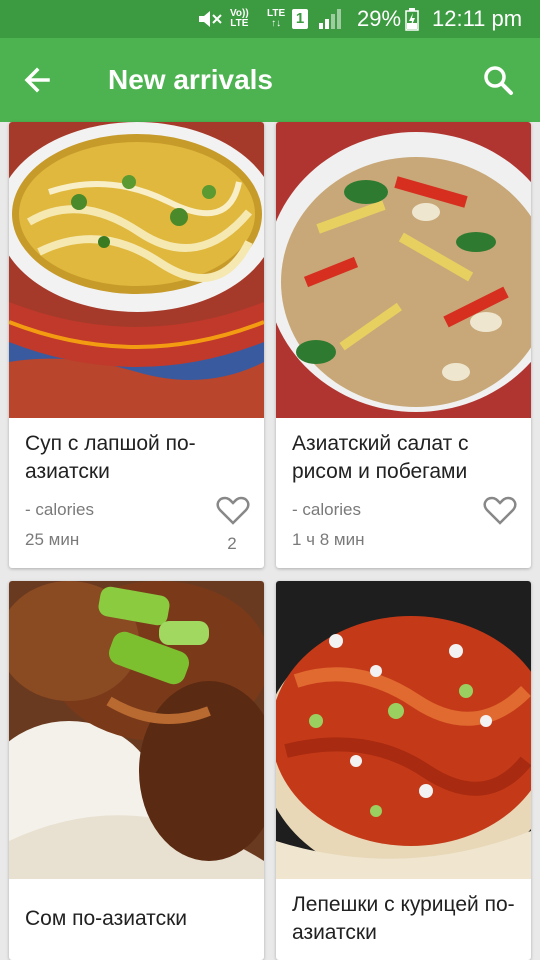  What do you see at coordinates (380, 457) in the screenshot?
I see `recipe-name: Азиатский салат с рисом и побегами` at bounding box center [380, 457].